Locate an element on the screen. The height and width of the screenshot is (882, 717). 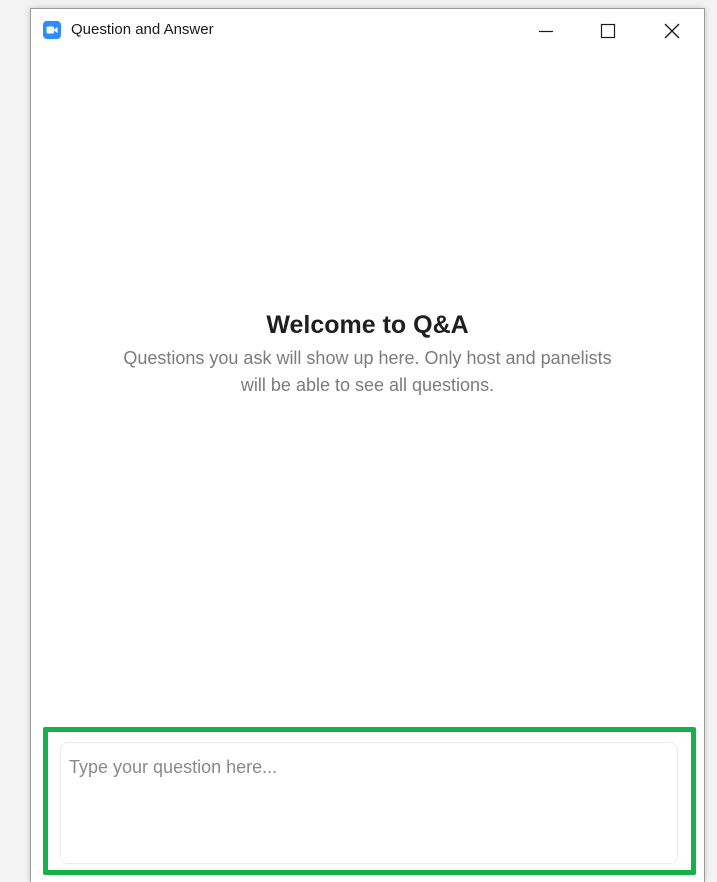
close-icon is located at coordinates (672, 31).